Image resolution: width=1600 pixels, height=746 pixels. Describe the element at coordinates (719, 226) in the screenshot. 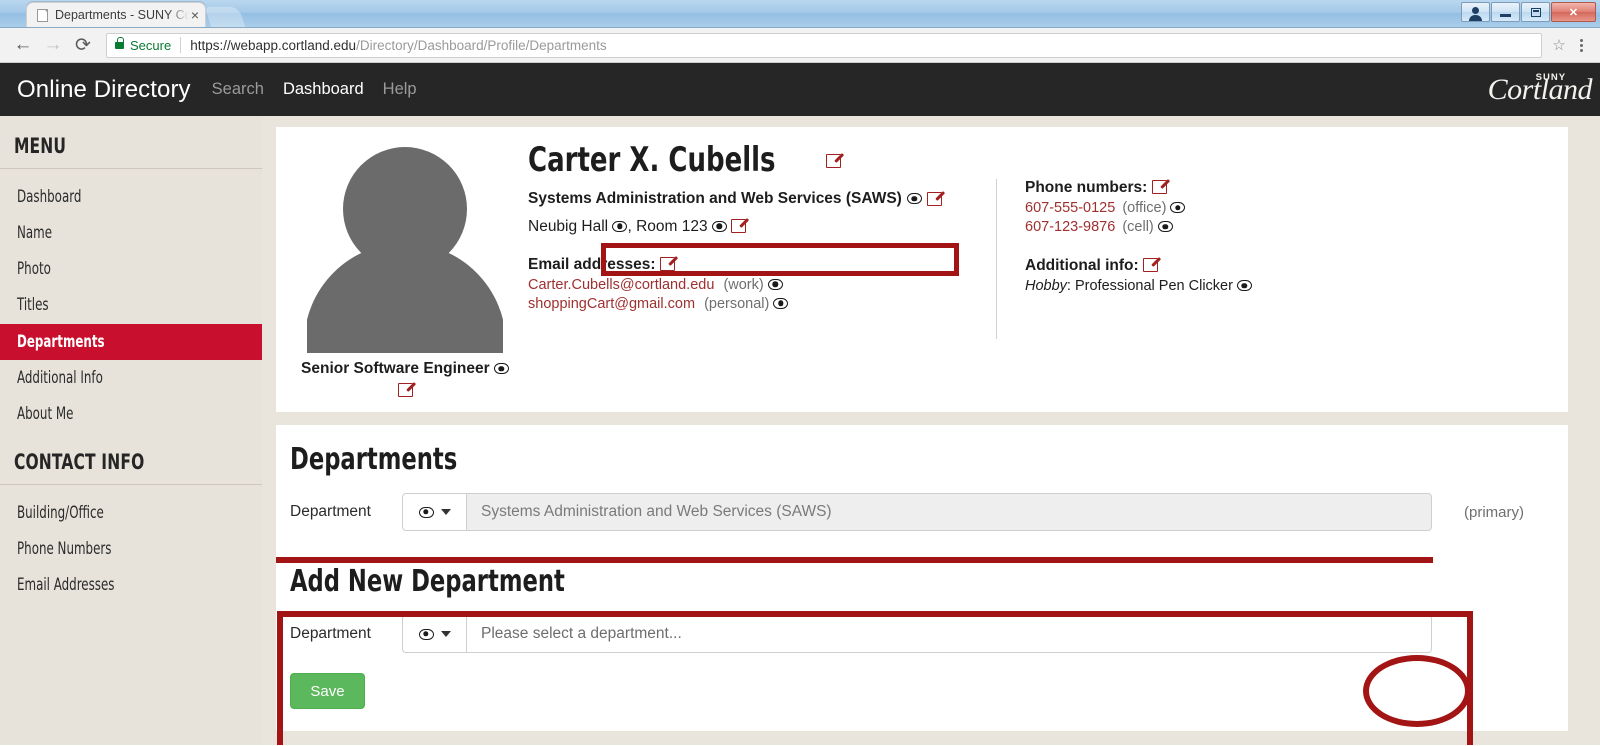

I see `room-visibility-eye-icon` at that location.